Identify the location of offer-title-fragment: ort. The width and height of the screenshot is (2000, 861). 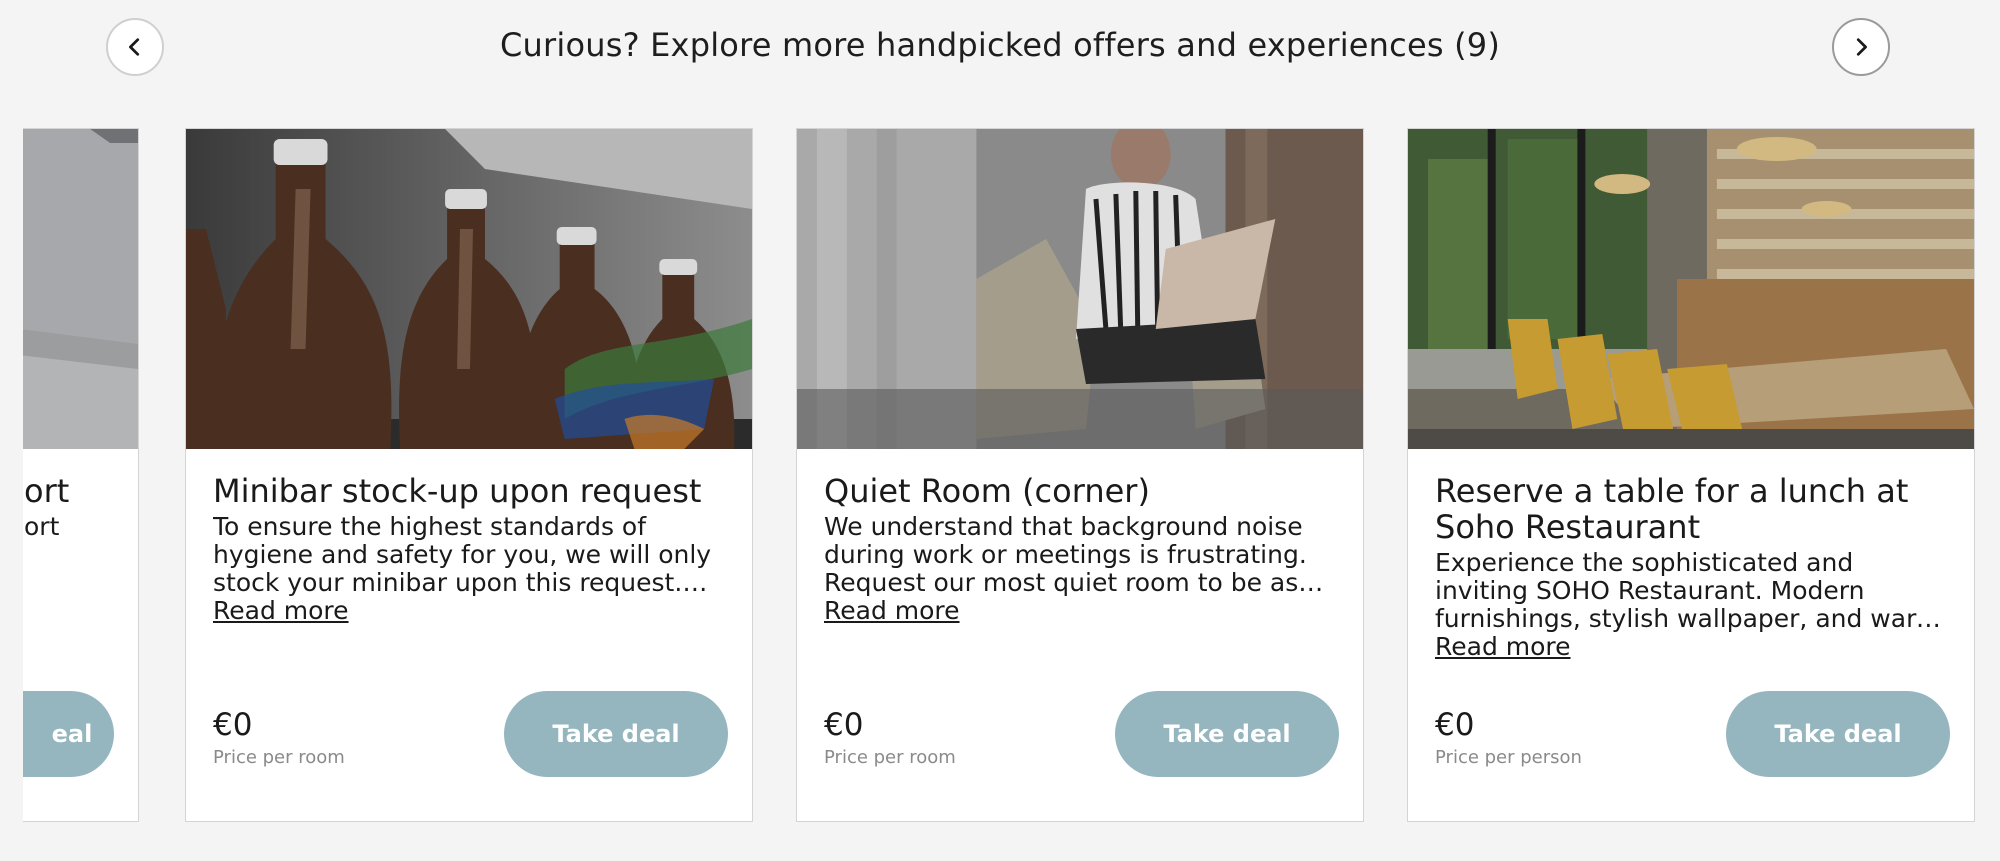
(47, 491).